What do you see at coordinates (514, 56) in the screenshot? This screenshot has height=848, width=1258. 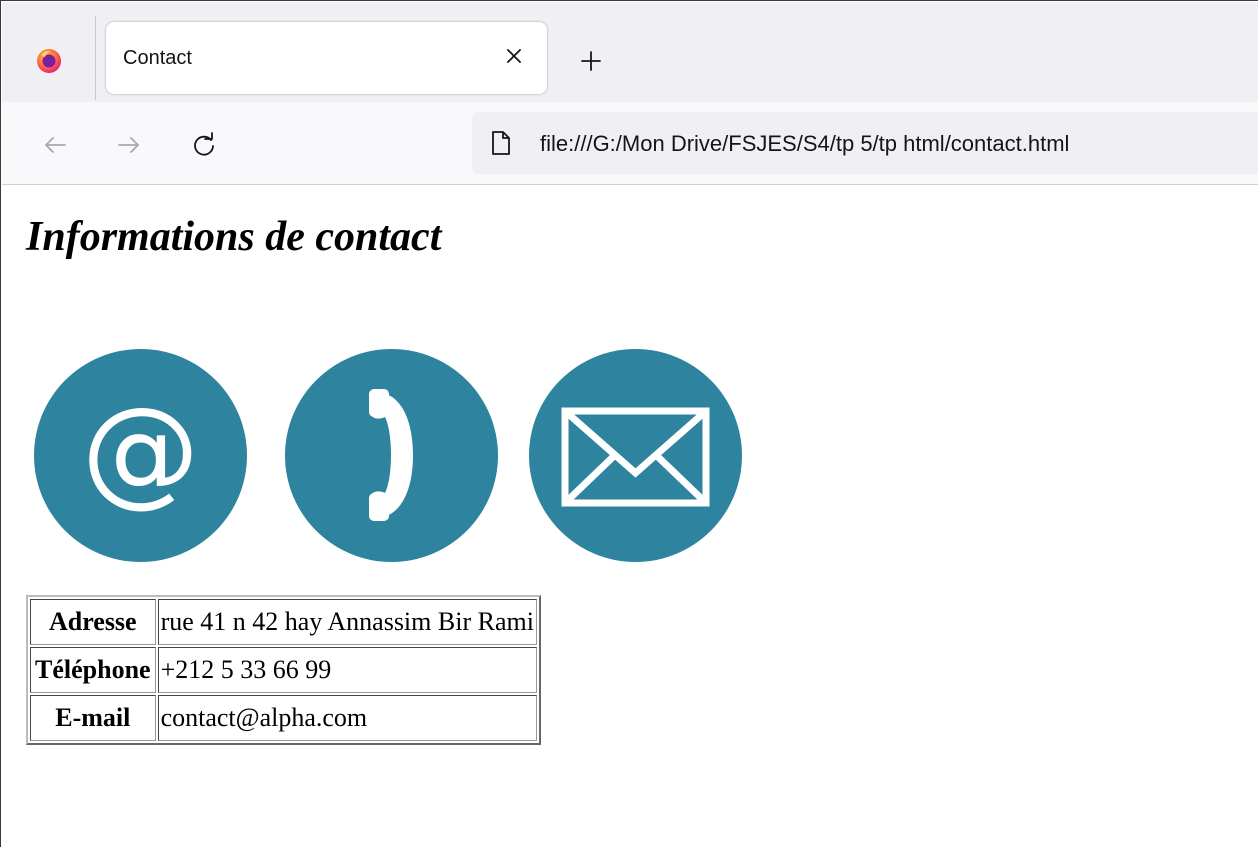 I see `close-icon` at bounding box center [514, 56].